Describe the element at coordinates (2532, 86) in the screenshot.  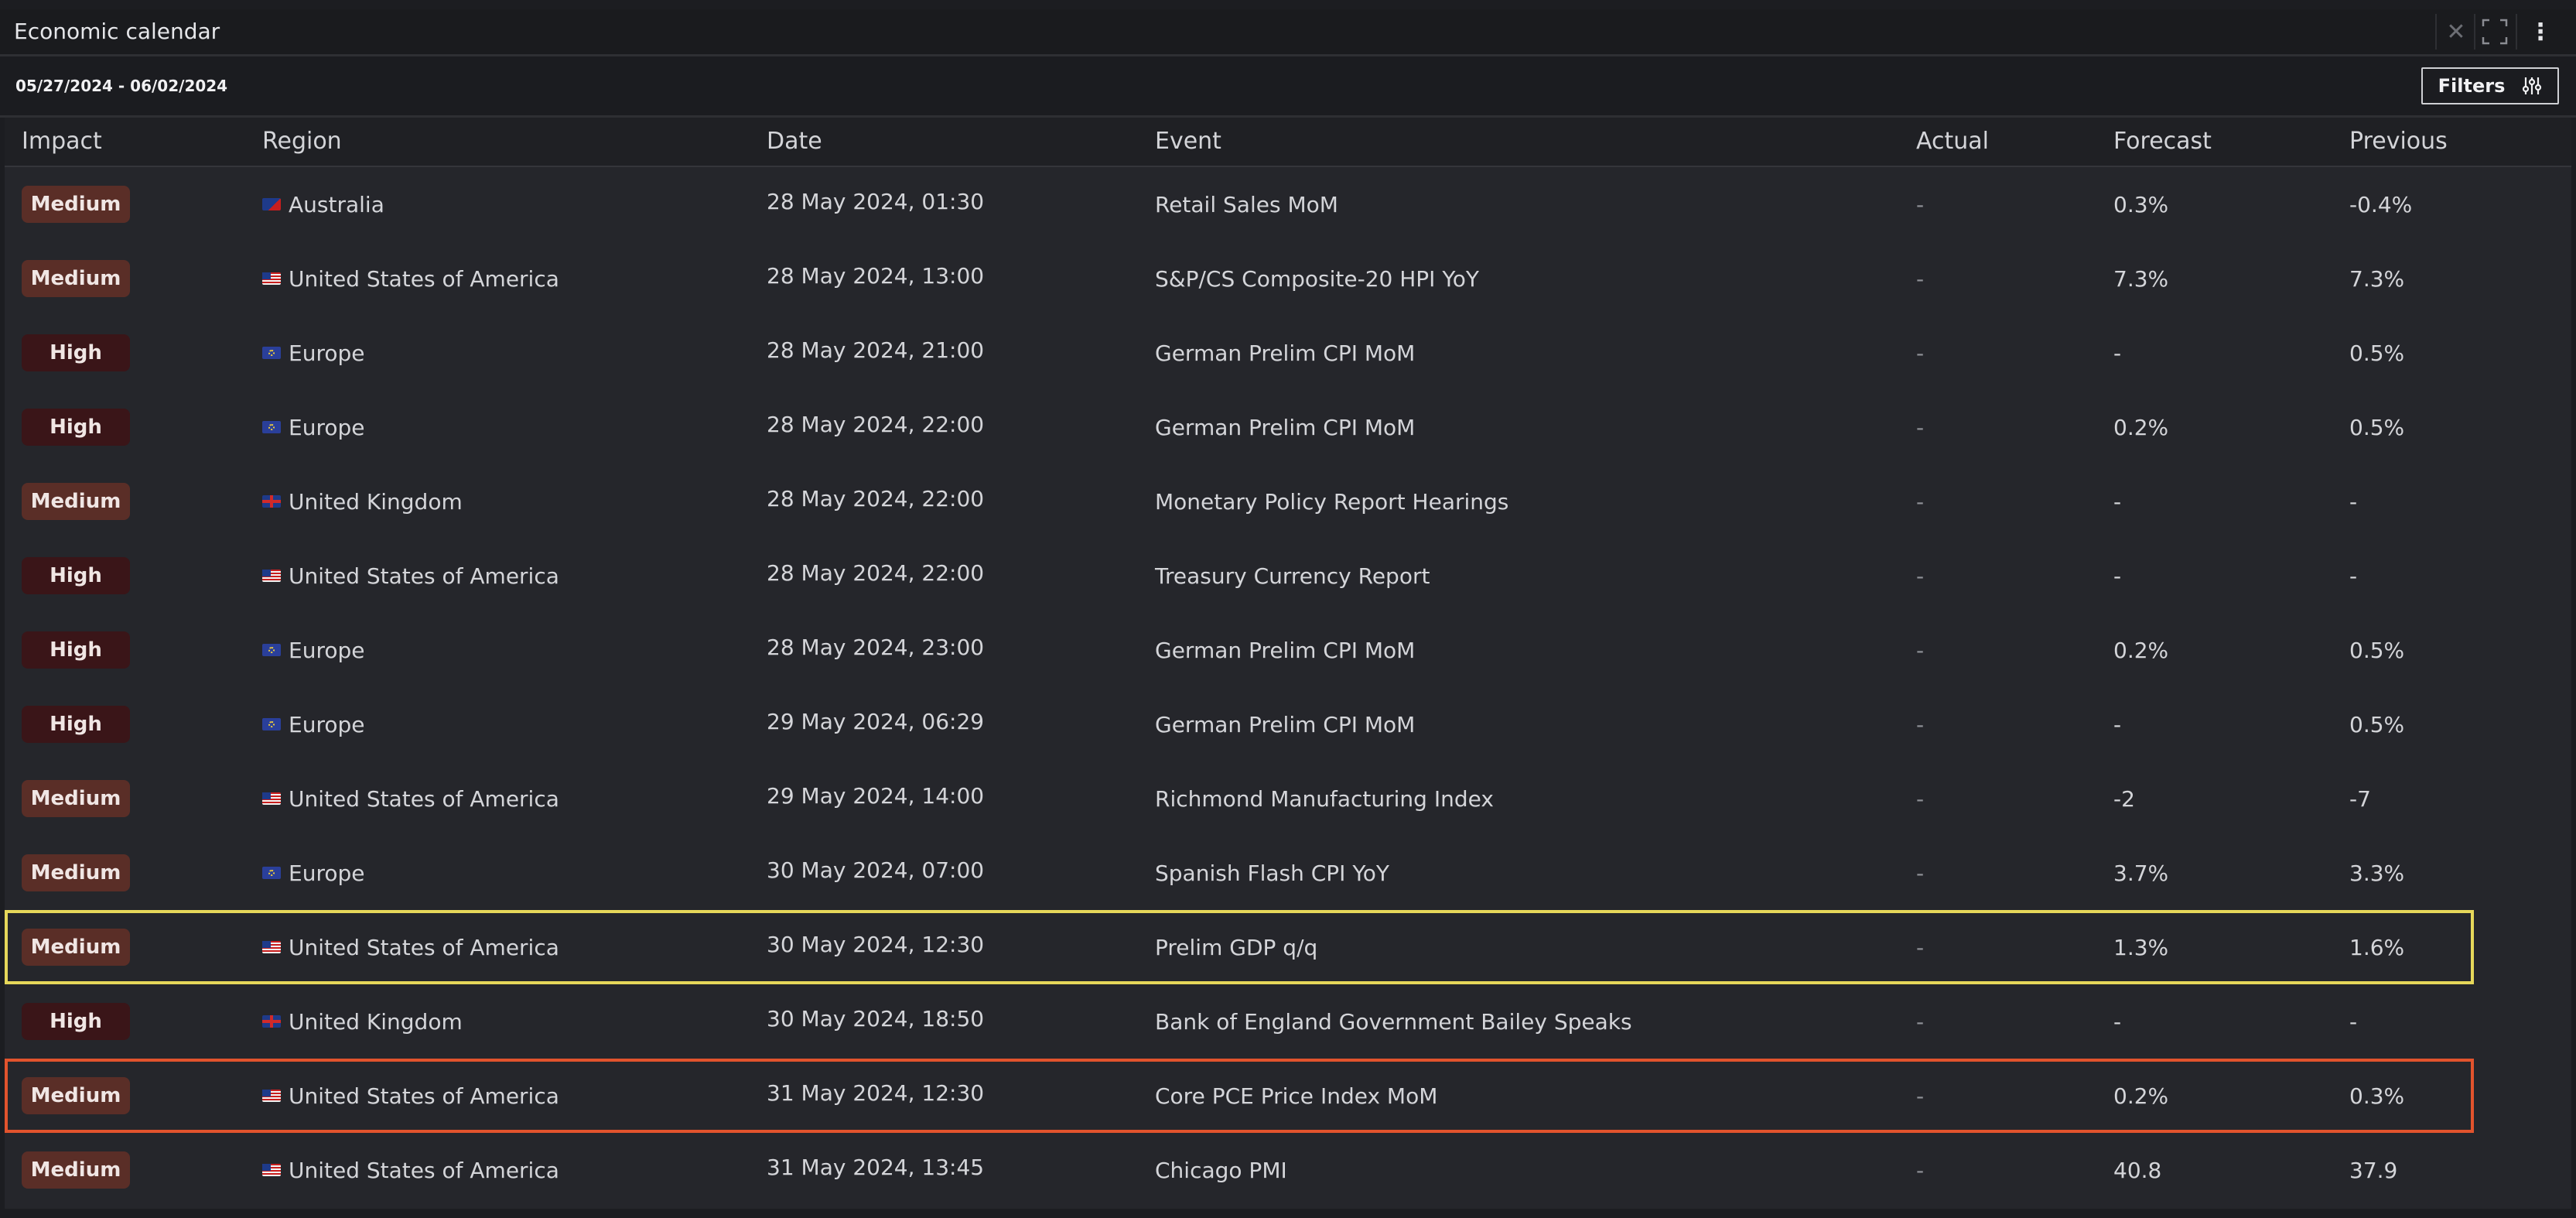
I see `sliders-icon` at that location.